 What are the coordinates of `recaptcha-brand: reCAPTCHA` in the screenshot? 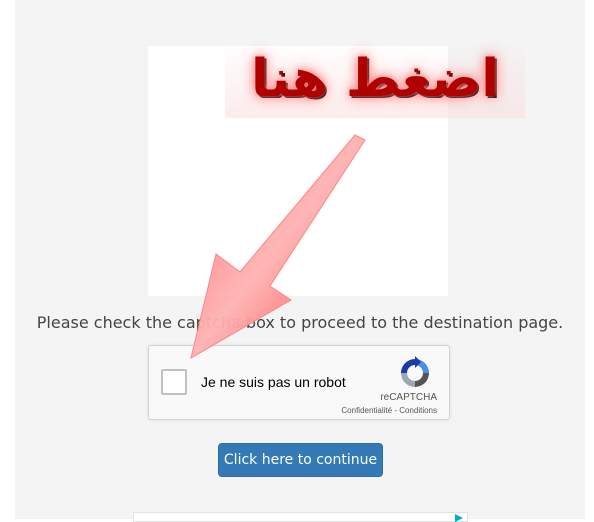 It's located at (408, 397).